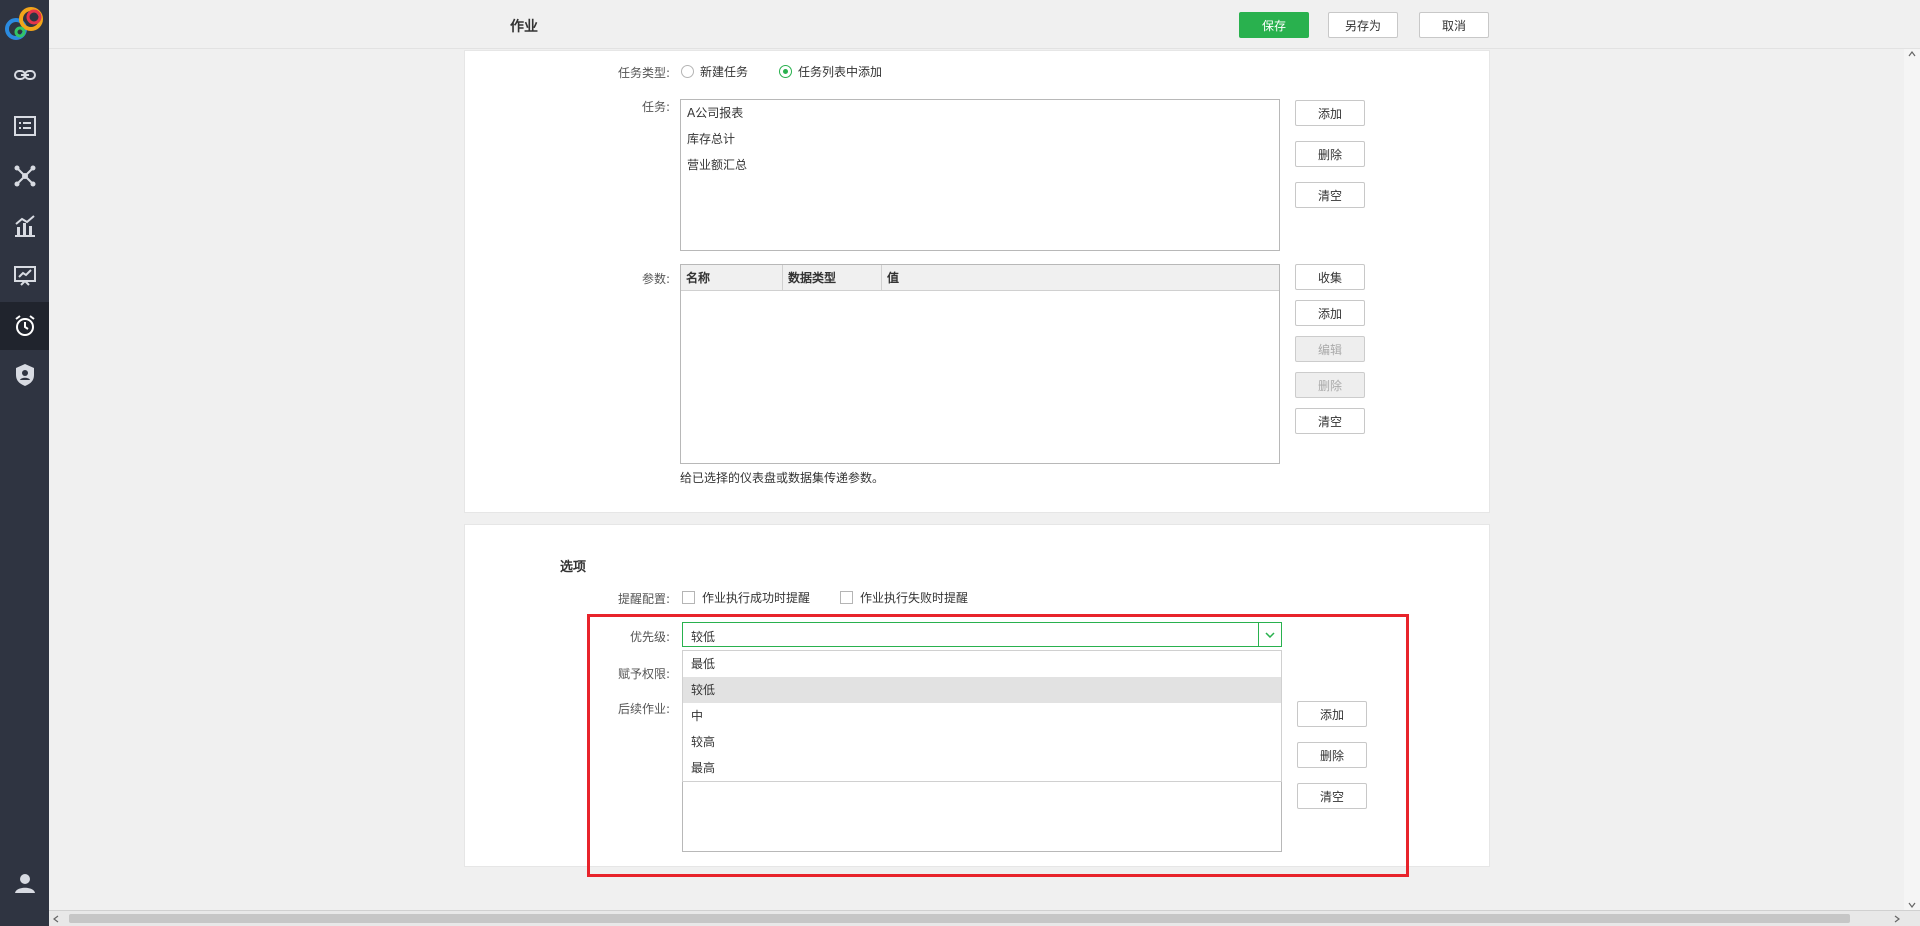  I want to click on params-table-header: 名称 数据类型 值, so click(980, 278).